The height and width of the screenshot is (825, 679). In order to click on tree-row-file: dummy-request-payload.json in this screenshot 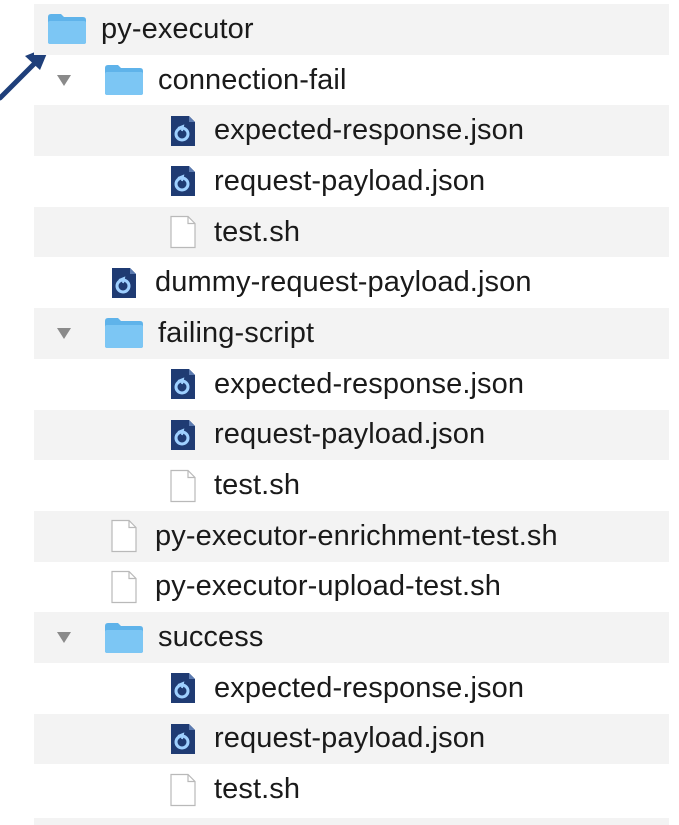, I will do `click(339, 282)`.